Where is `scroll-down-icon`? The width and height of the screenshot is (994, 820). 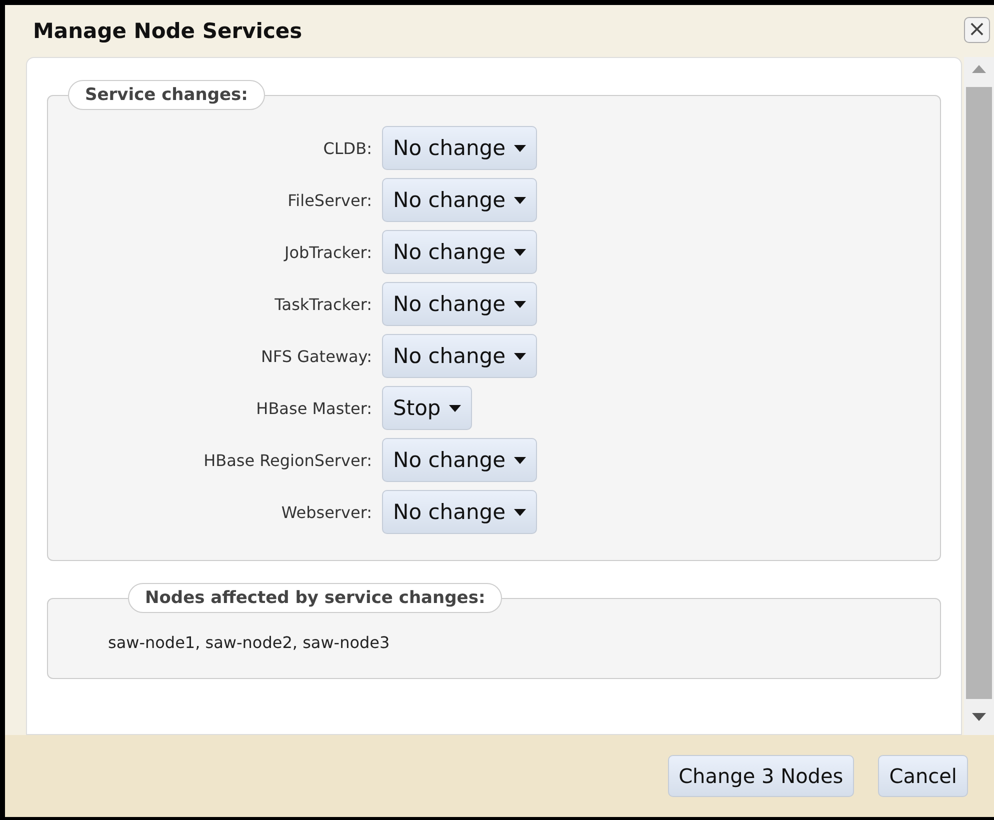
scroll-down-icon is located at coordinates (979, 717).